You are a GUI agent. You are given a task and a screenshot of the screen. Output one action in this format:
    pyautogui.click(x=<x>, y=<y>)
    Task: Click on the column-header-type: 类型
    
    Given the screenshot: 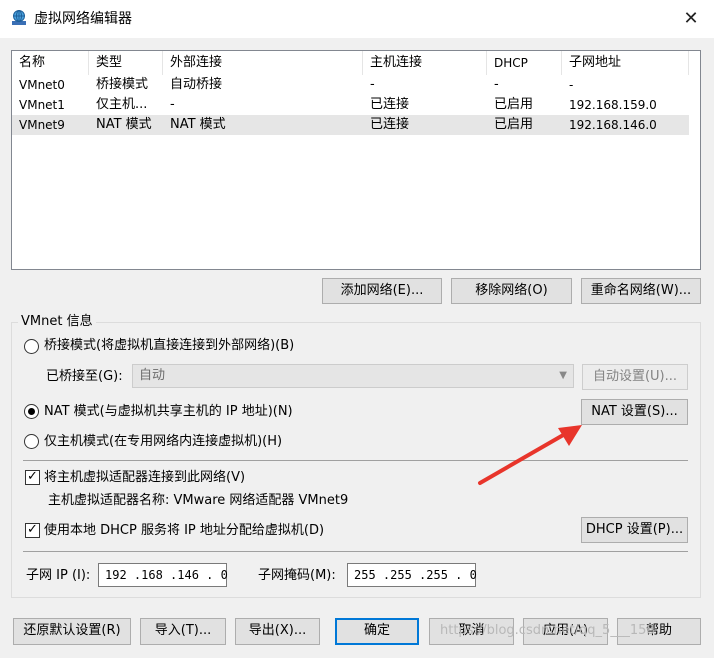 What is the action you would take?
    pyautogui.click(x=126, y=63)
    